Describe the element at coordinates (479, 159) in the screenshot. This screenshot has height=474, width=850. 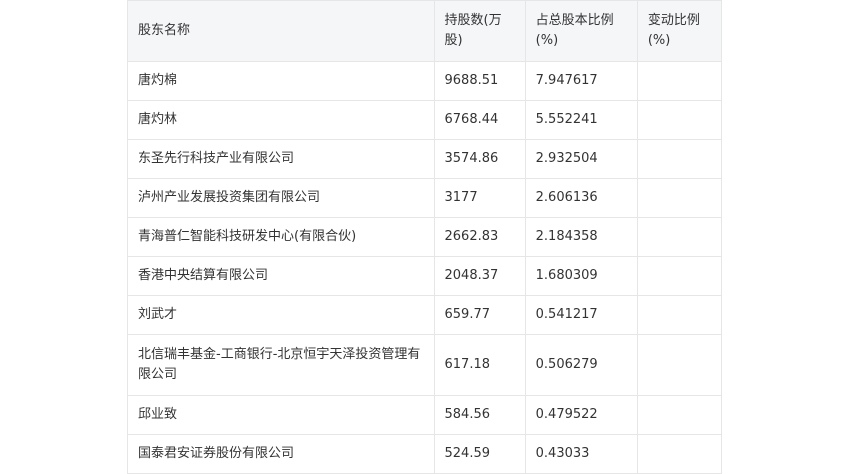
I see `cell-shares-held: 3574.86` at that location.